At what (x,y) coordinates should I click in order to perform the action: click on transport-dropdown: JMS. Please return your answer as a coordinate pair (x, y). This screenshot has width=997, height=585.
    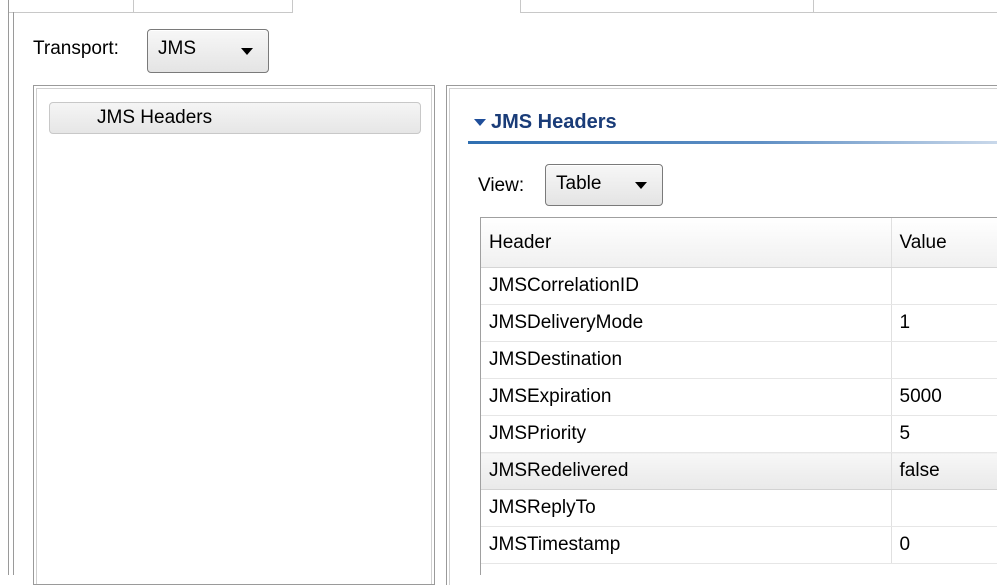
    Looking at the image, I should click on (208, 51).